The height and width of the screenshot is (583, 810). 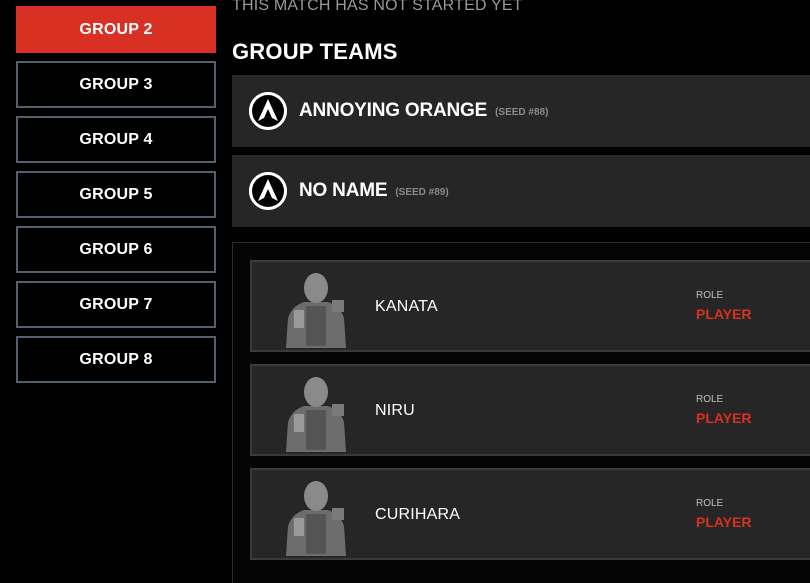 I want to click on team-seed: (SEED #88), so click(x=522, y=112).